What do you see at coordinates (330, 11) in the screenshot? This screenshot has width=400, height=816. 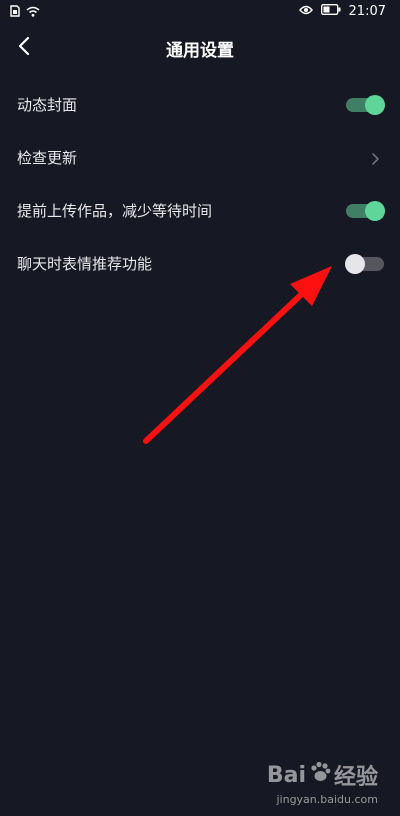 I see `battery-icon` at bounding box center [330, 11].